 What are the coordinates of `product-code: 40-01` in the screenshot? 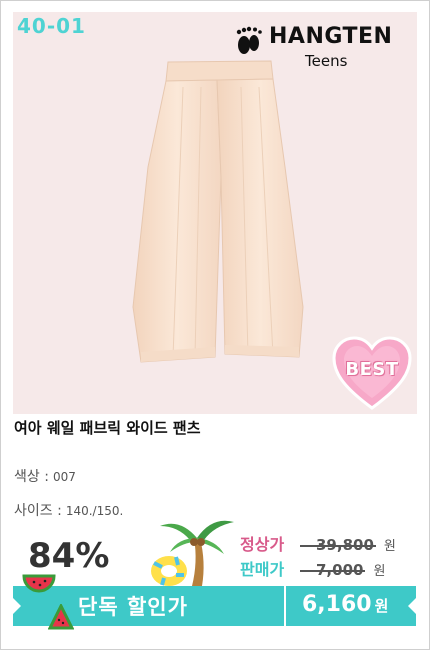 It's located at (51, 26).